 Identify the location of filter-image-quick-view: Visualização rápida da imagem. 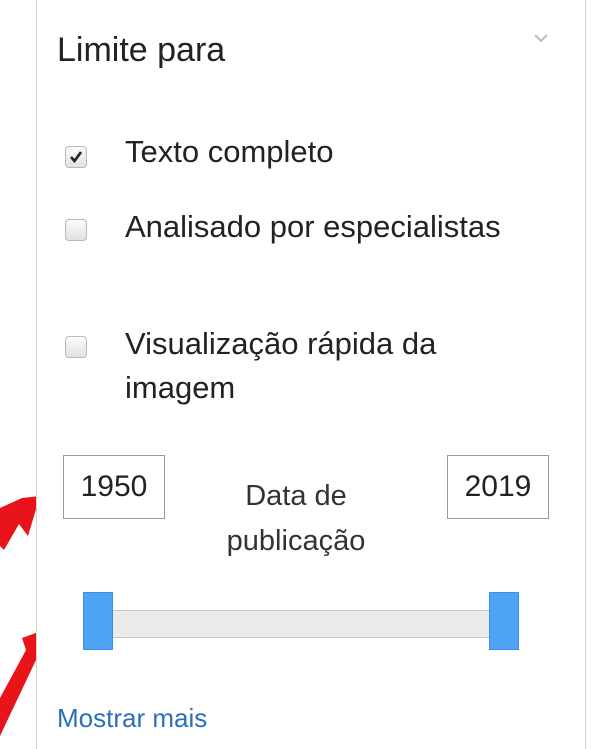
(300, 367).